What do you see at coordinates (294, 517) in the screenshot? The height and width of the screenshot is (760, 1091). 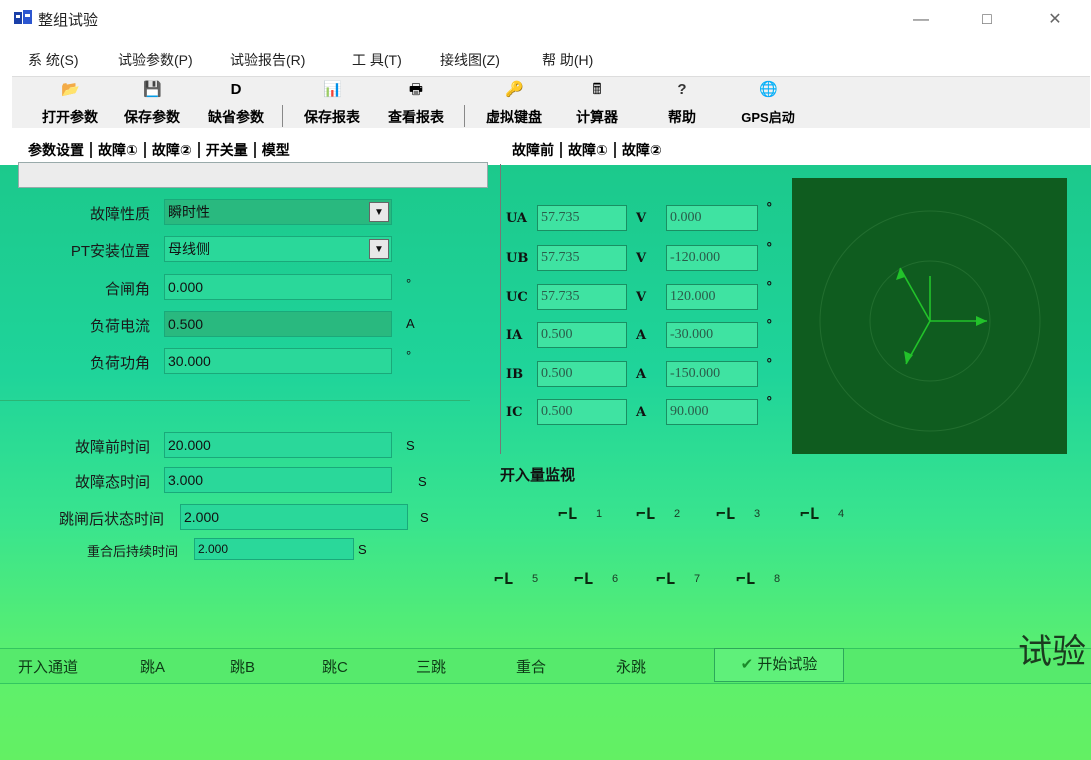 I see `post-trip-time-input: 2.000` at bounding box center [294, 517].